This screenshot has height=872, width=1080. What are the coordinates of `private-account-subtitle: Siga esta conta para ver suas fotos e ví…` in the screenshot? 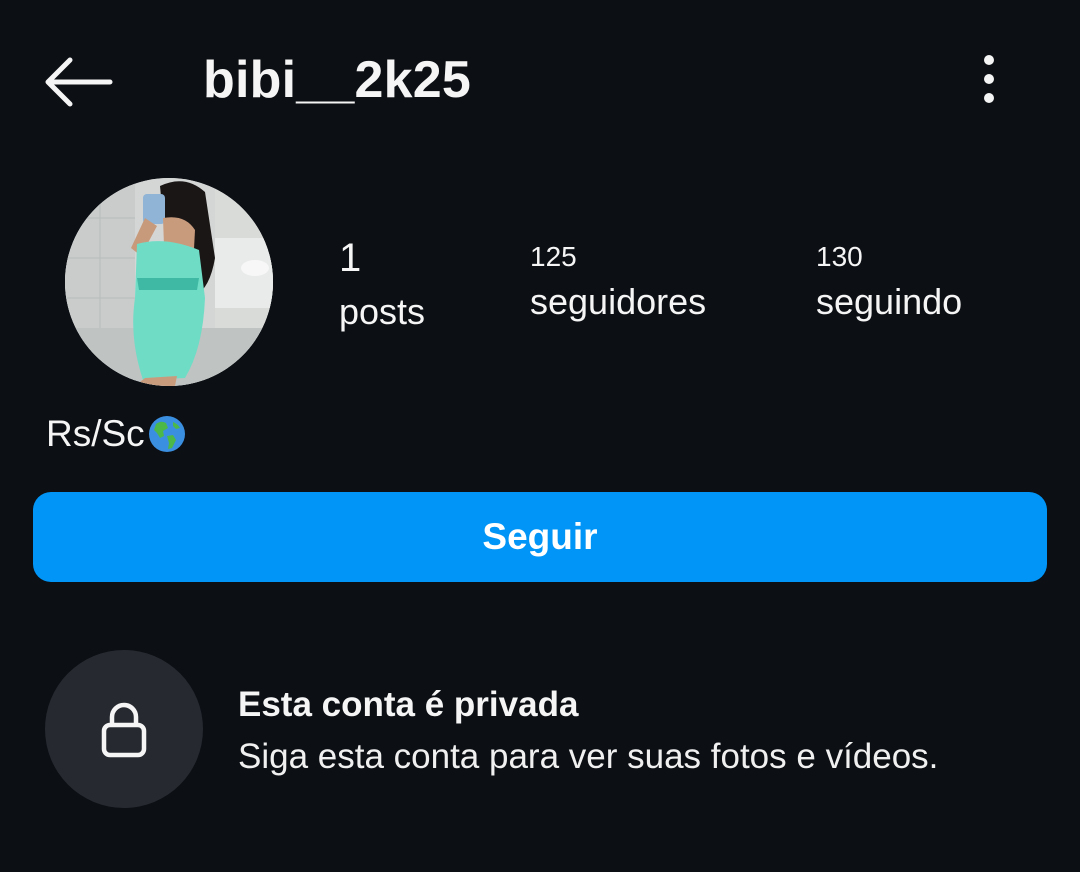 It's located at (588, 756).